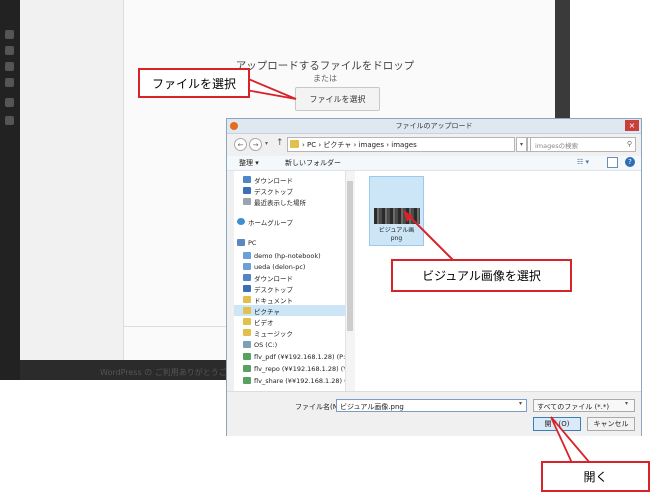  I want to click on callout-visual-arrowhead, so click(408, 216).